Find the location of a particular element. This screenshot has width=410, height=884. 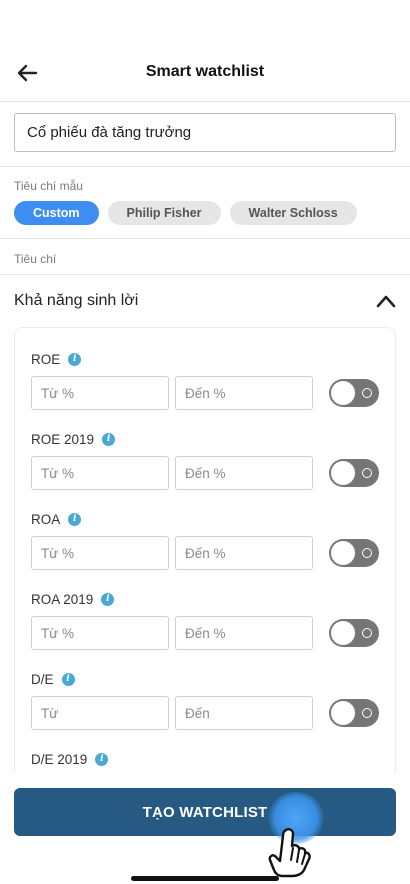

roe-2019-to-input is located at coordinates (244, 473).